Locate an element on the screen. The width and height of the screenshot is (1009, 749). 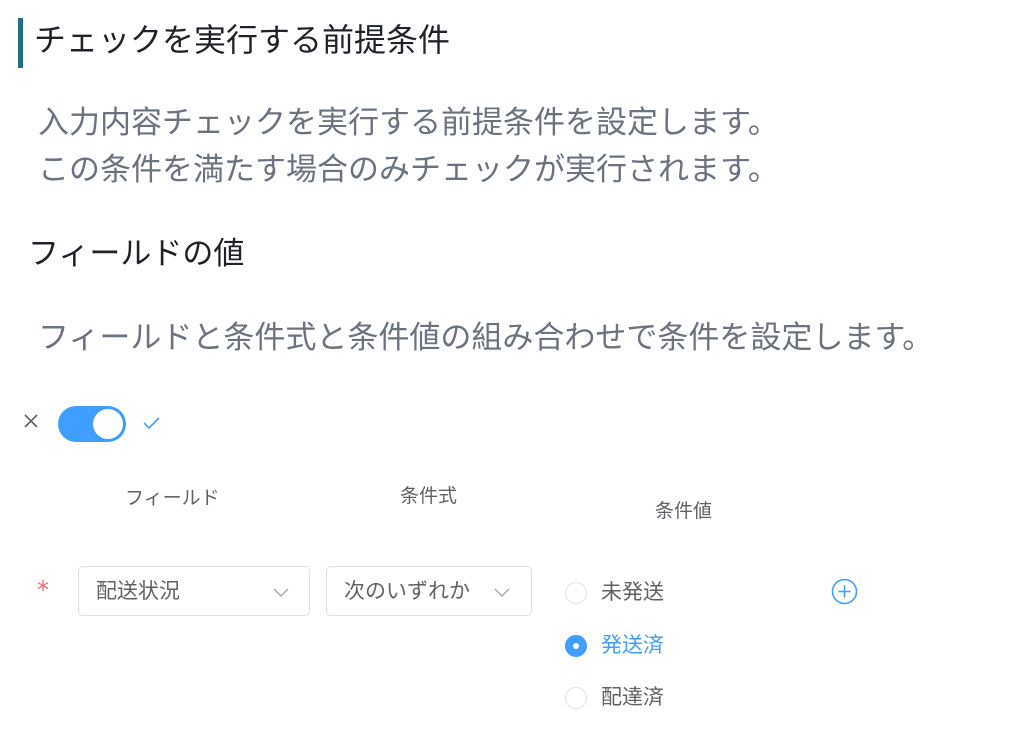
radio-circle-checked is located at coordinates (576, 646).